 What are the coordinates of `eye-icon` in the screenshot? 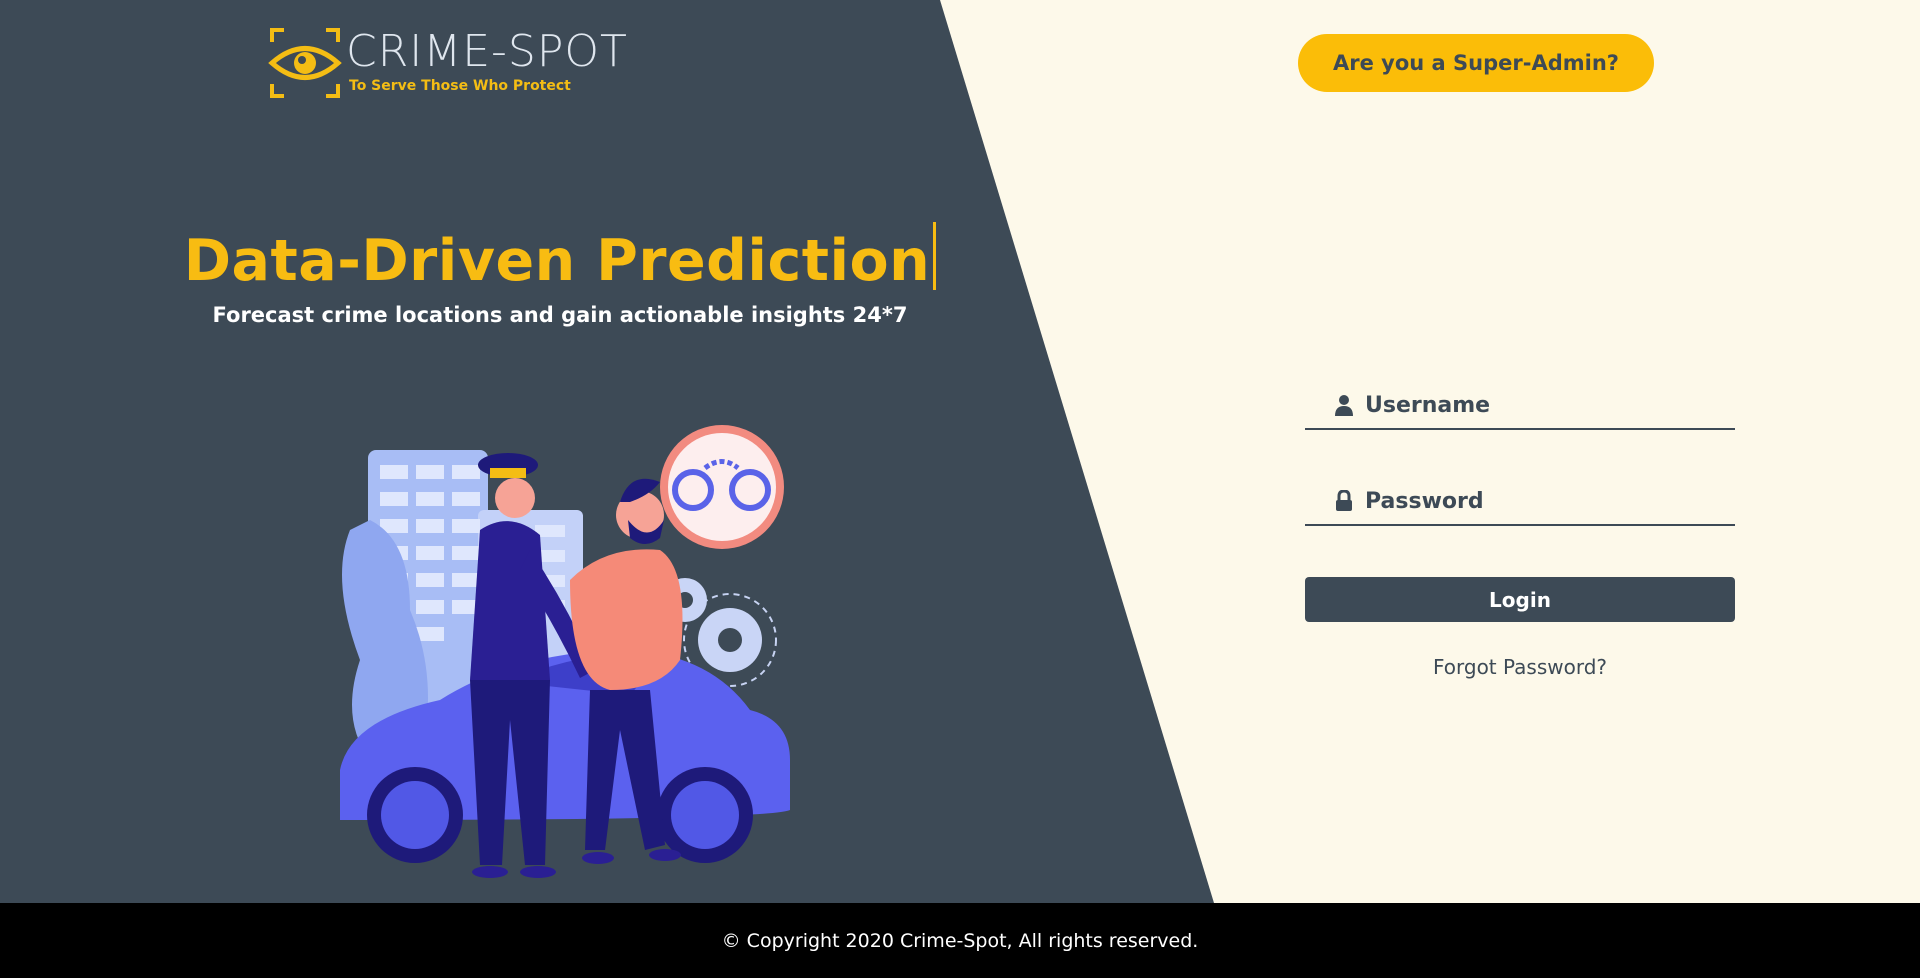 It's located at (305, 63).